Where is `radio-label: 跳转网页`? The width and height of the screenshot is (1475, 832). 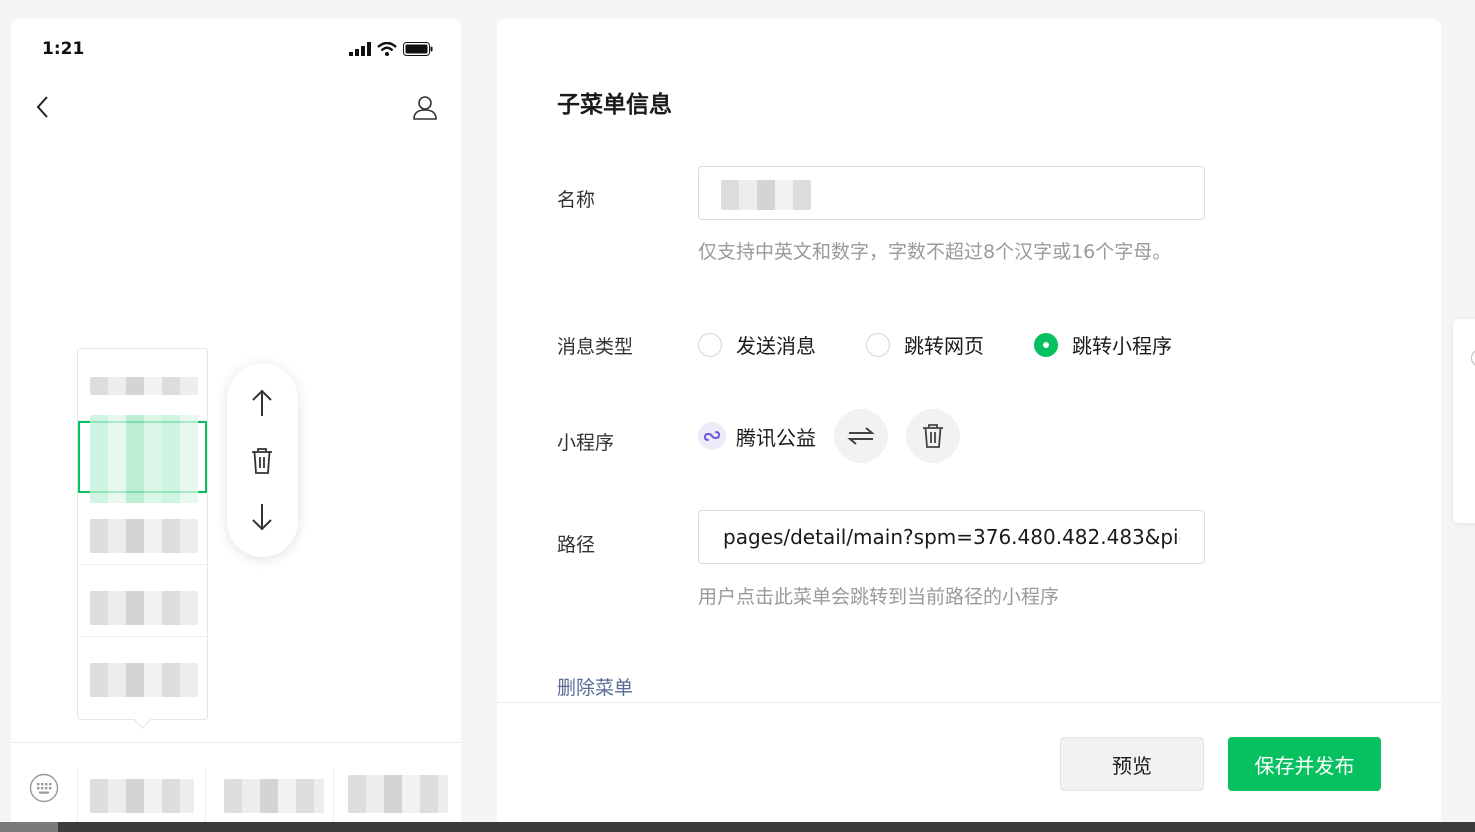 radio-label: 跳转网页 is located at coordinates (944, 346).